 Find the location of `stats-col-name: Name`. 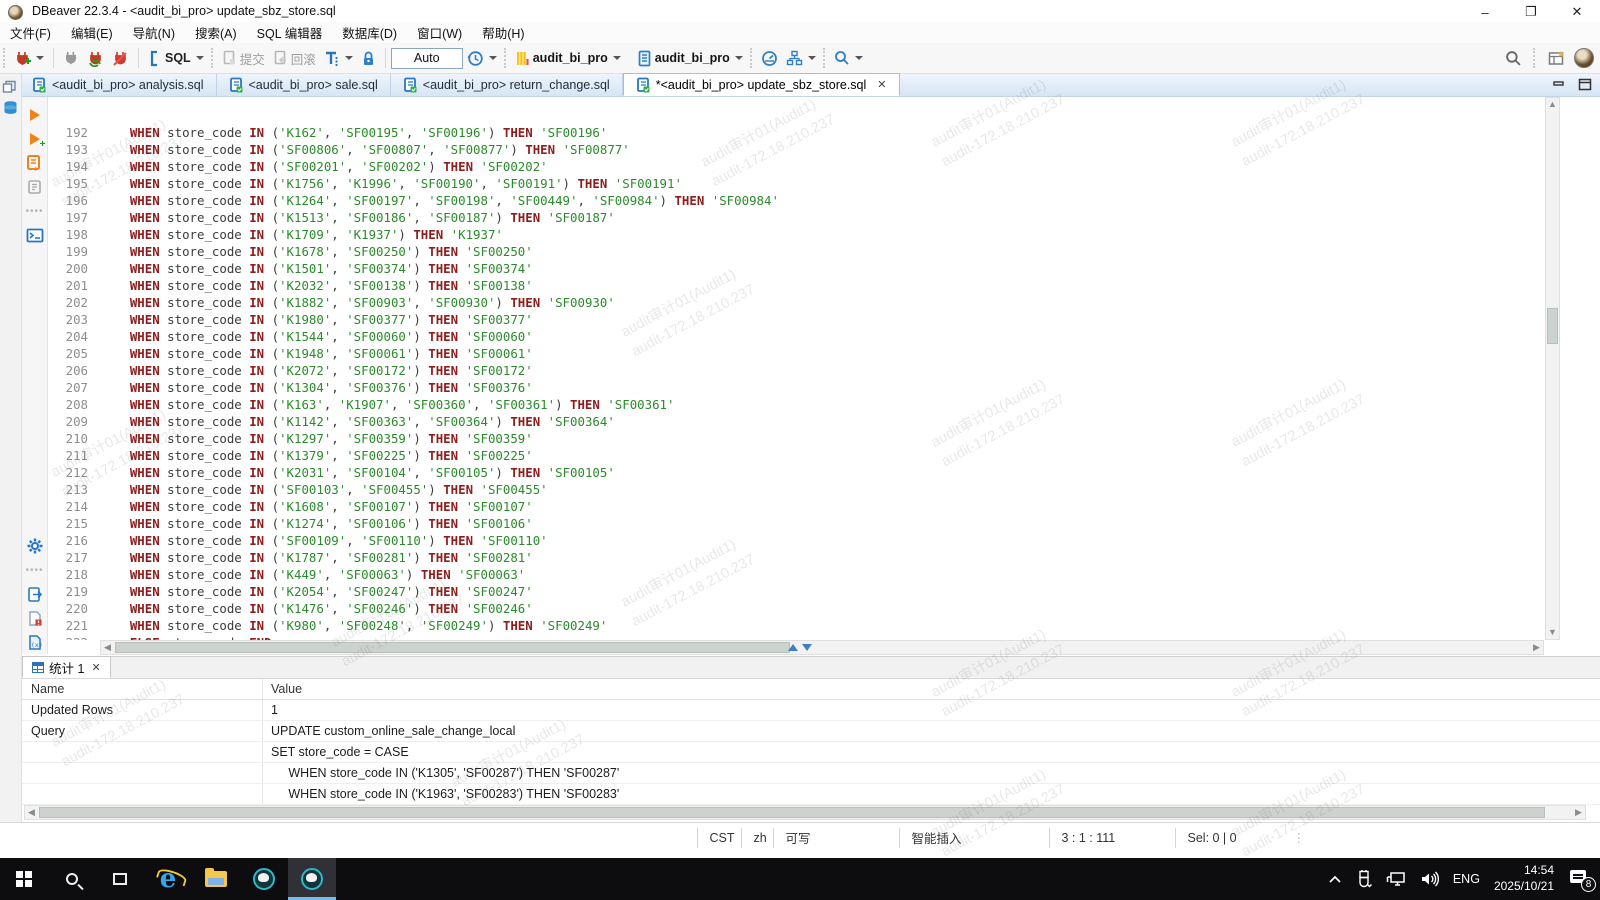

stats-col-name: Name is located at coordinates (142, 689).